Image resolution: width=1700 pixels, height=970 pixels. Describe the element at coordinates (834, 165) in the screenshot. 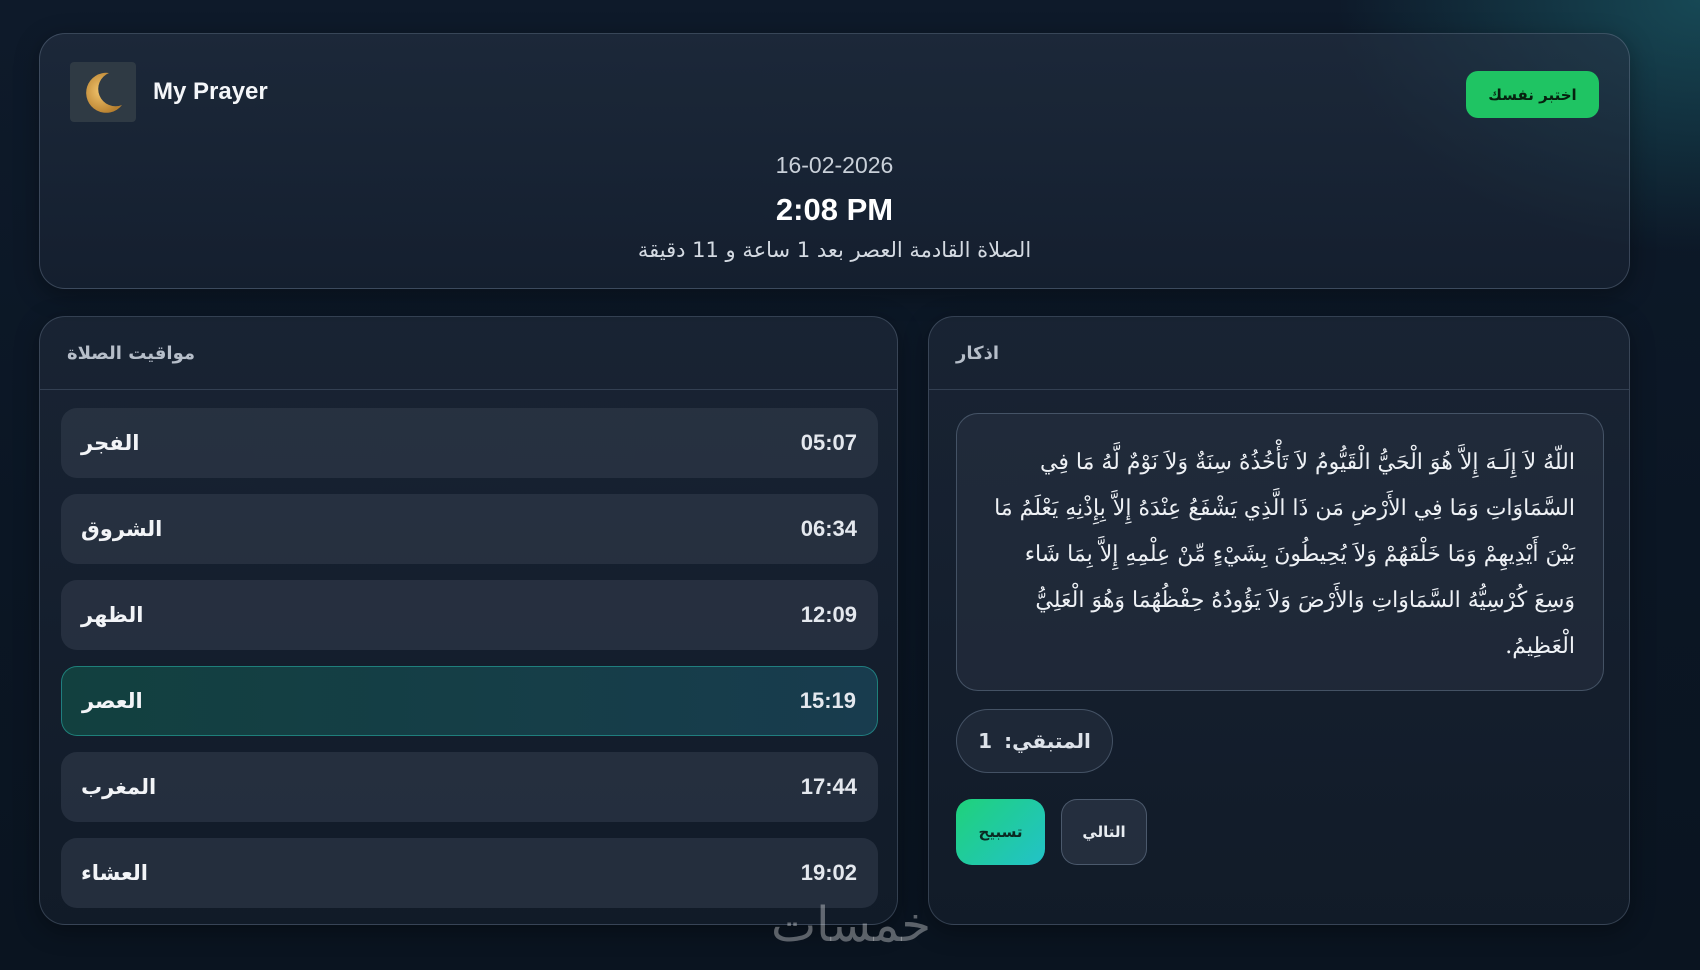

I see `current-date: 16-02-2026` at that location.